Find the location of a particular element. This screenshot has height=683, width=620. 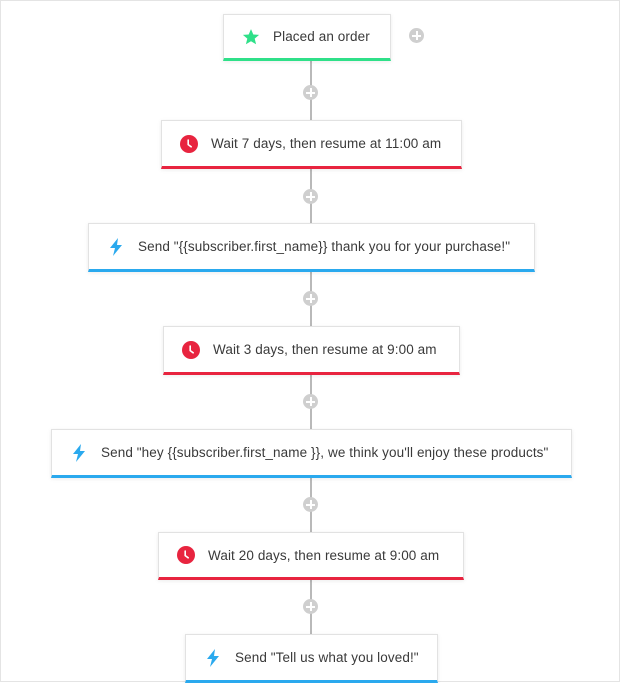

trigger-node: Placed an order is located at coordinates (307, 37).